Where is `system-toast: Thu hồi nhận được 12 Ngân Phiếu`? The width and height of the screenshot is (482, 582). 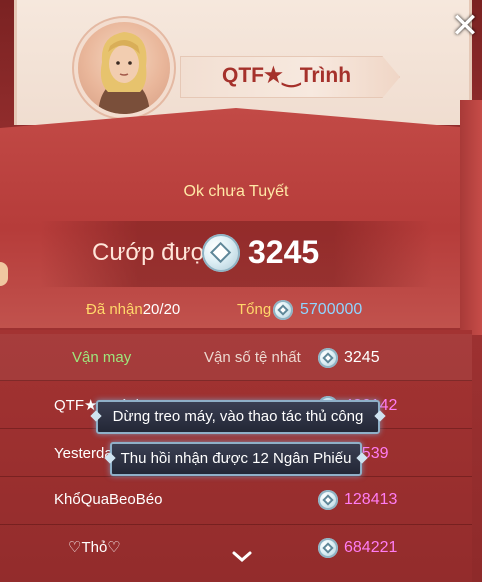 system-toast: Thu hồi nhận được 12 Ngân Phiếu is located at coordinates (236, 459).